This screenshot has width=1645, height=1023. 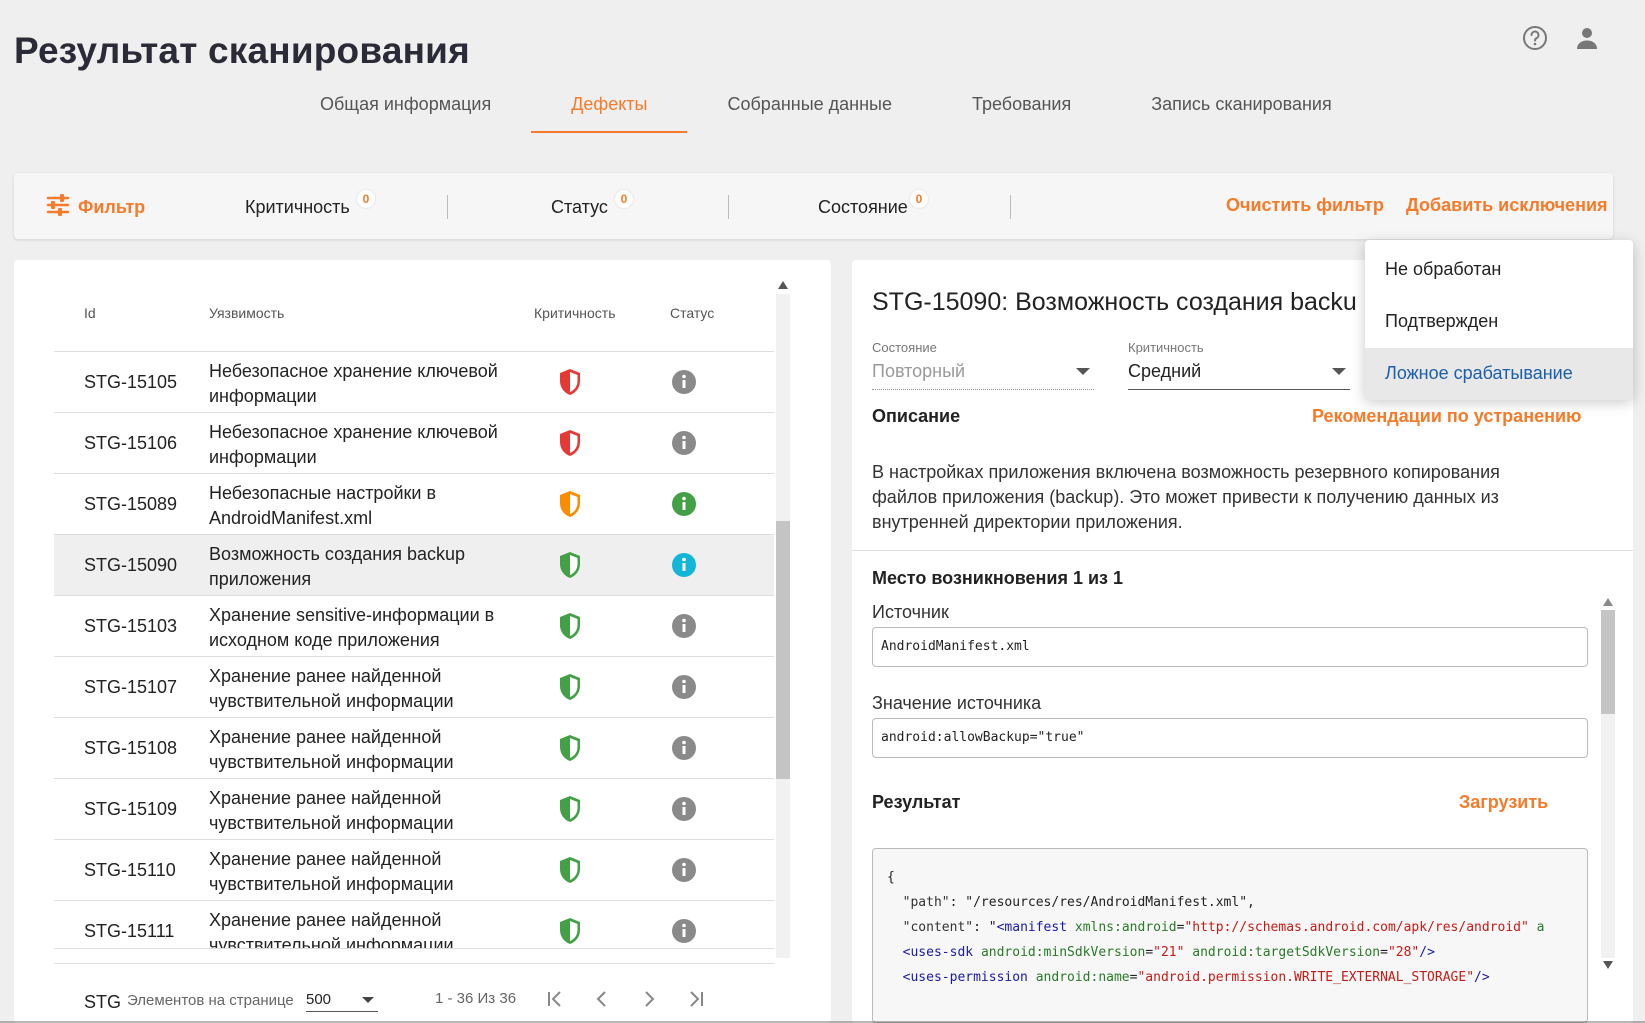 I want to click on row-id: STG-15109, so click(x=131, y=809).